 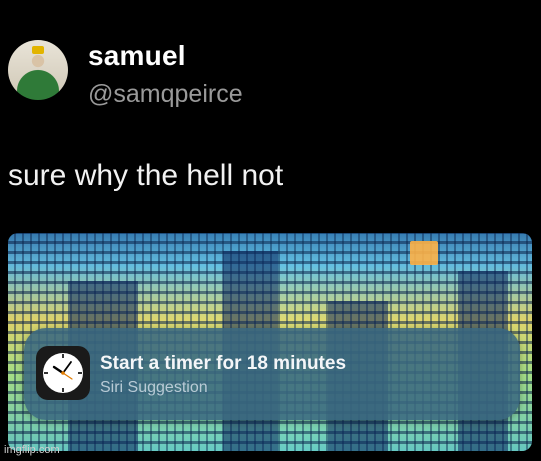 What do you see at coordinates (154, 387) in the screenshot?
I see `notification-subtitle: Siri Suggestion` at bounding box center [154, 387].